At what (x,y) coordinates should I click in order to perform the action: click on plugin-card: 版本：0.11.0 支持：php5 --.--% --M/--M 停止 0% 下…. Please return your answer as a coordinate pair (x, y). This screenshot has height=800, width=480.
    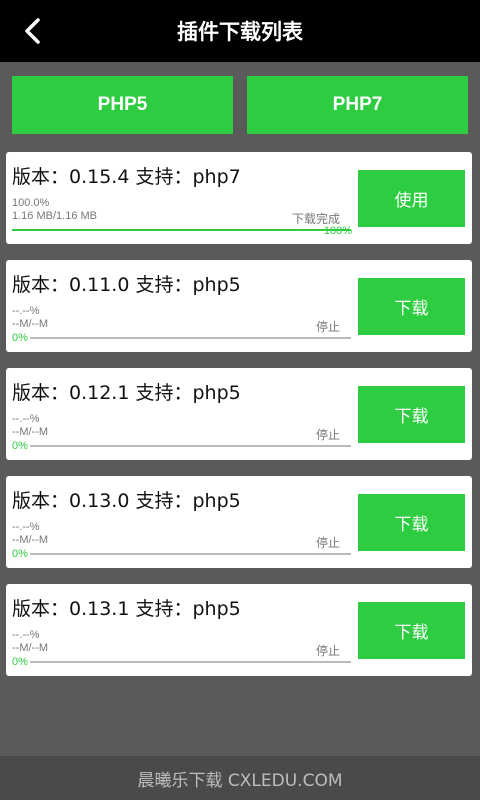
    Looking at the image, I should click on (239, 306).